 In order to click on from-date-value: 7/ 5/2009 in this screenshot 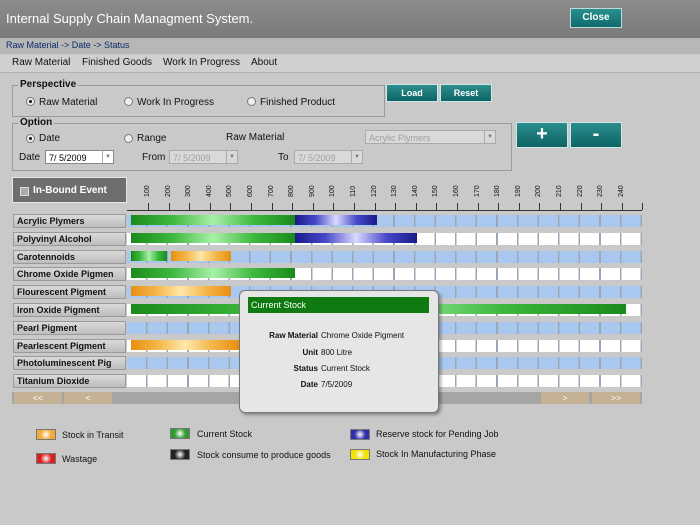, I will do `click(192, 158)`.